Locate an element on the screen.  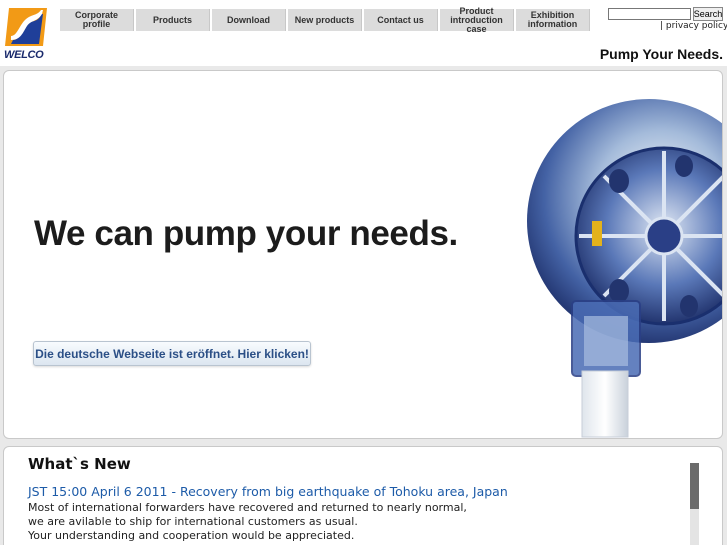
news-scrollbar is located at coordinates (694, 504).